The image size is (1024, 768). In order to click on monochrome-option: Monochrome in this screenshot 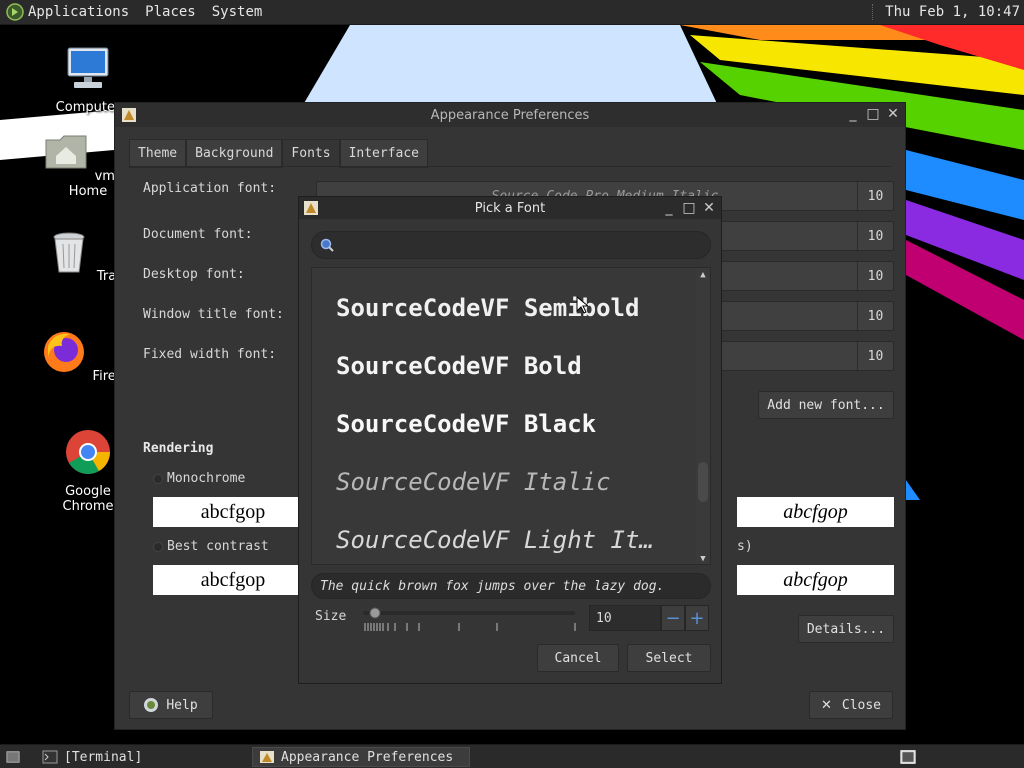, I will do `click(199, 478)`.